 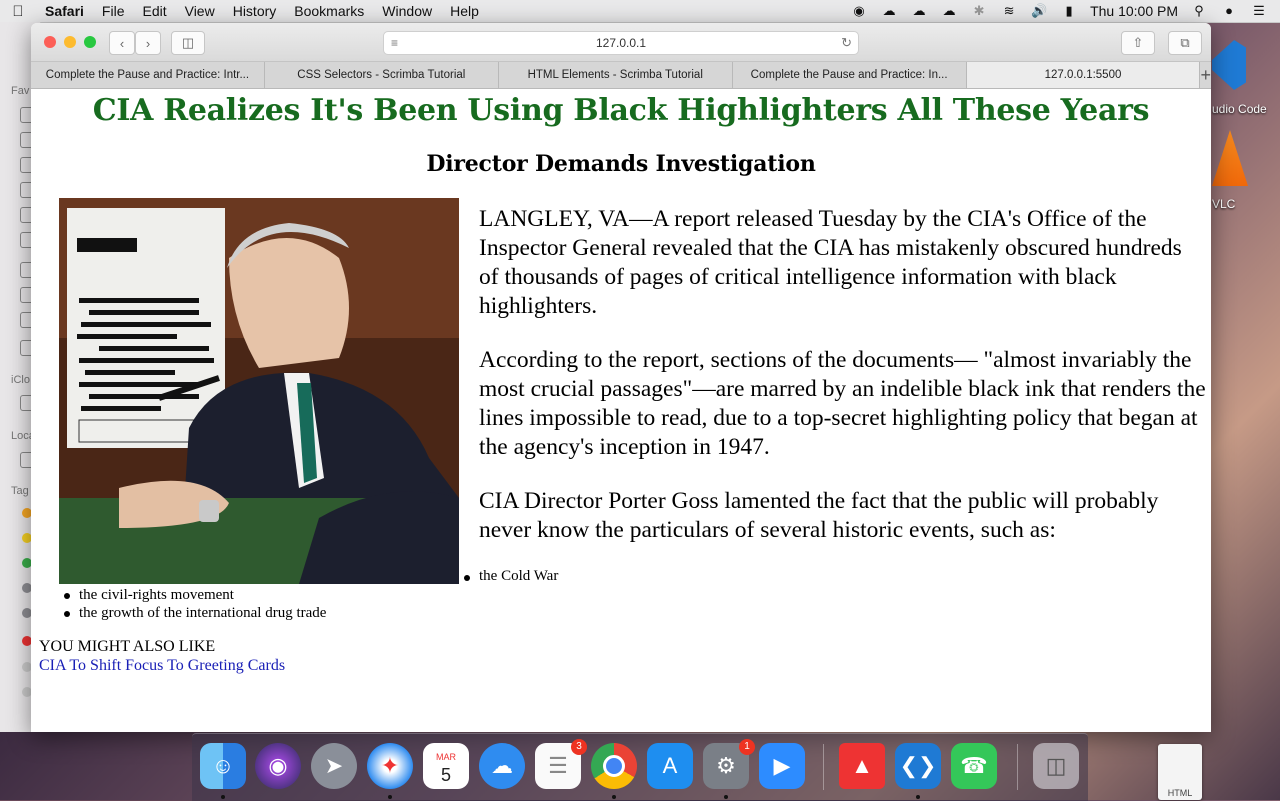 I want to click on events-list: the Cold War, so click(x=511, y=576).